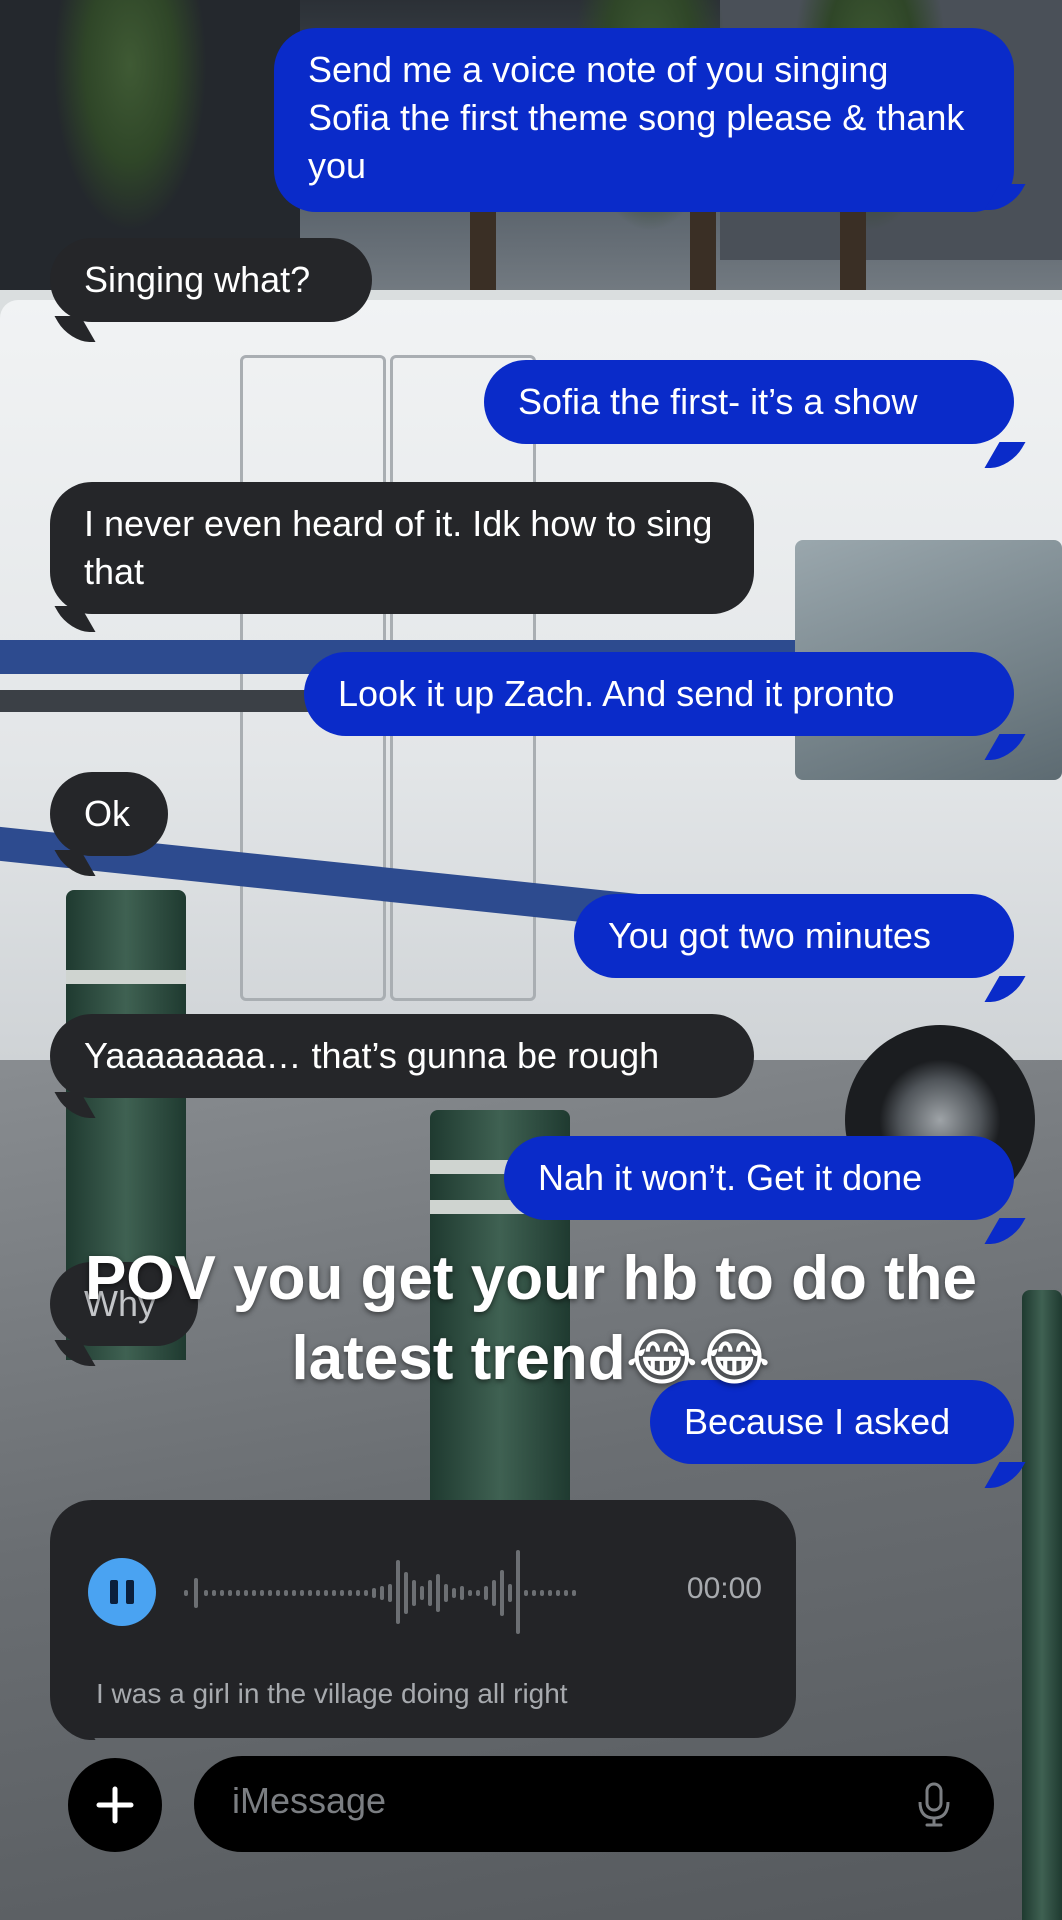 The height and width of the screenshot is (1920, 1062). Describe the element at coordinates (122, 1592) in the screenshot. I see `pause-icon` at that location.